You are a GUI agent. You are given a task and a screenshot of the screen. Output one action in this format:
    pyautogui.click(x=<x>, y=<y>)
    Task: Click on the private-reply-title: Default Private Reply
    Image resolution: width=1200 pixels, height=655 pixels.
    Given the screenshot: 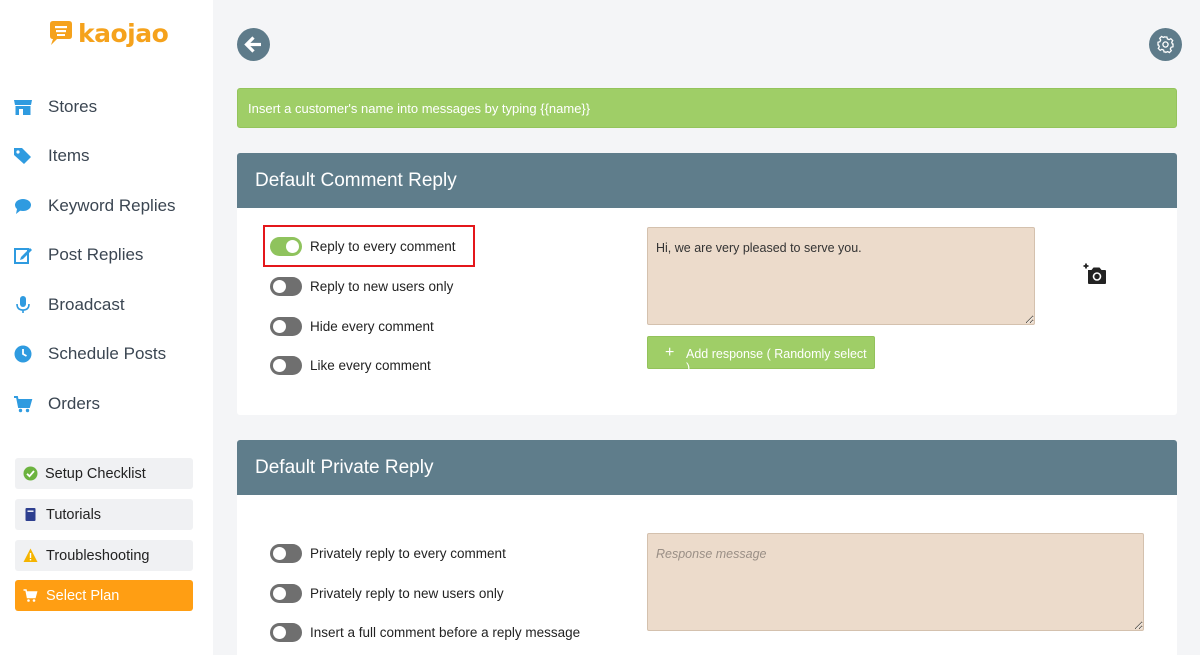 What is the action you would take?
    pyautogui.click(x=344, y=467)
    